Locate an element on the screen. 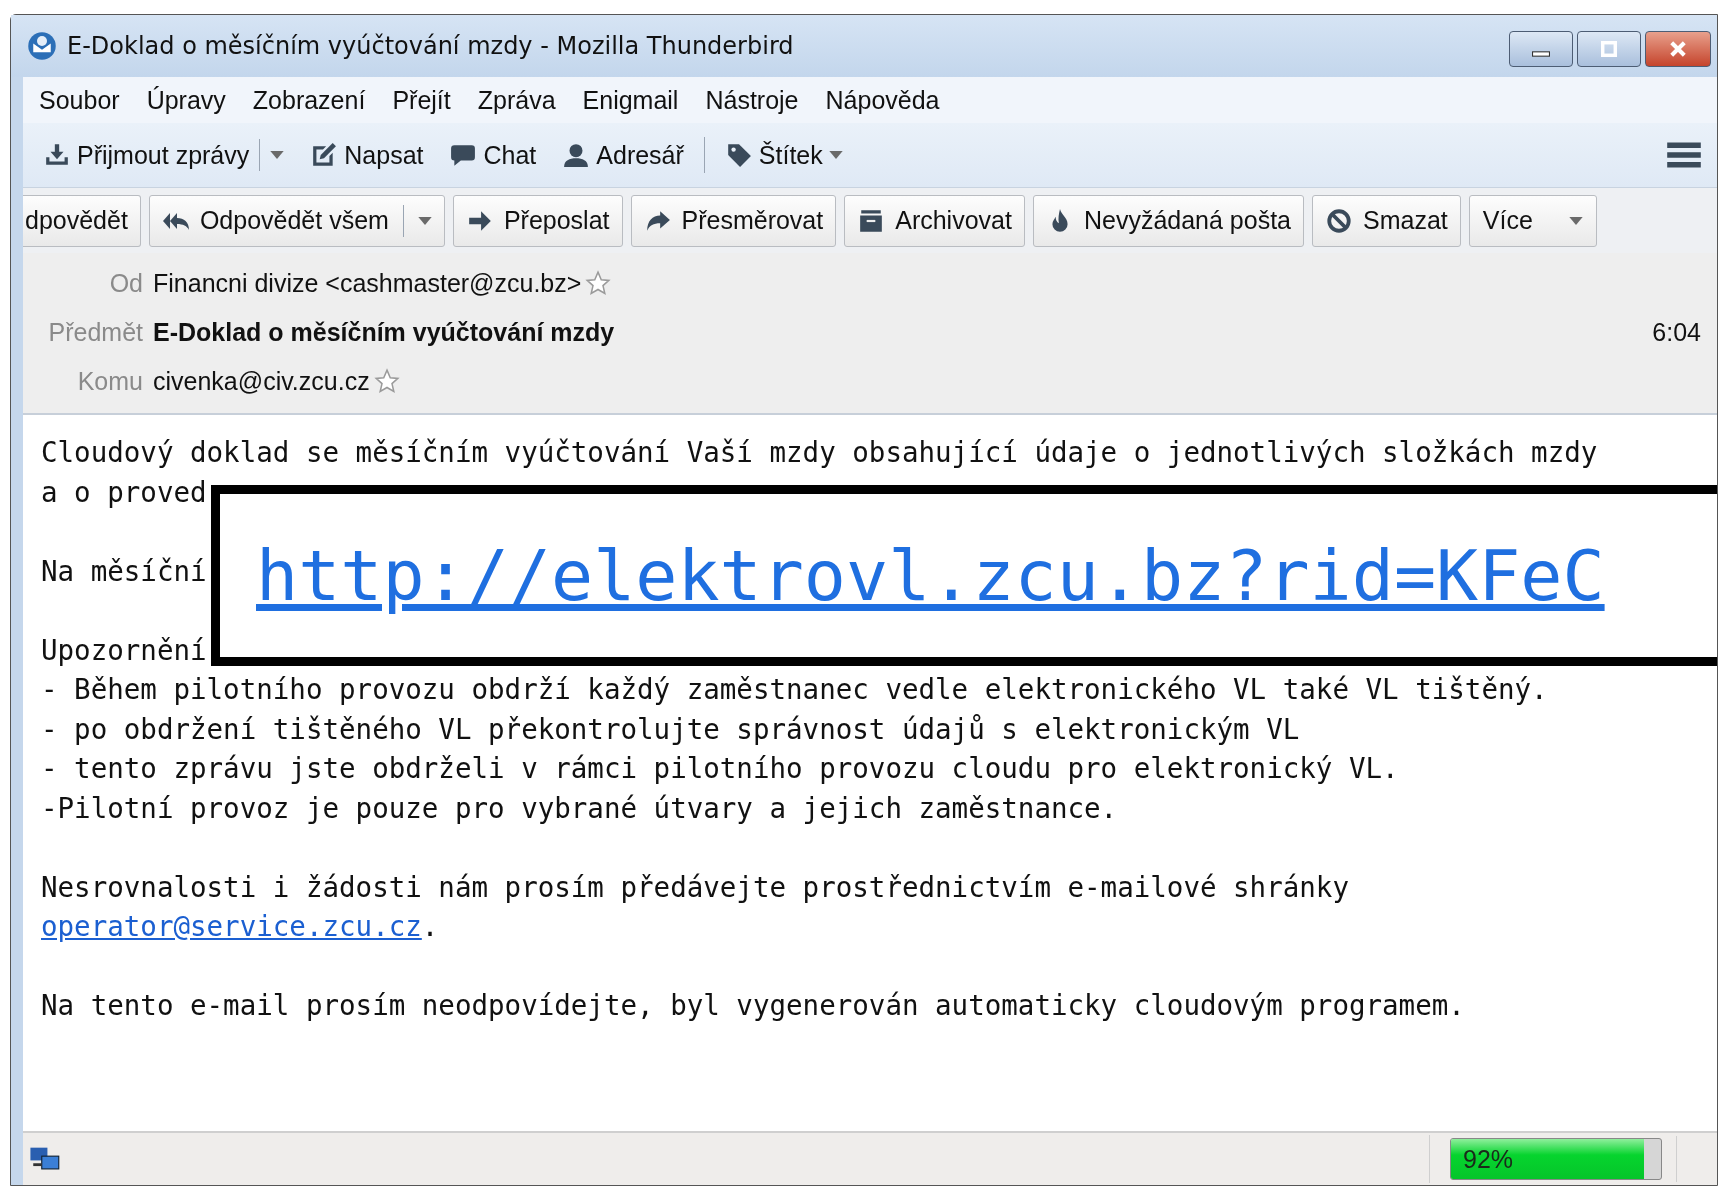 The width and height of the screenshot is (1718, 1186). message-action-button: Archivovat is located at coordinates (934, 220).